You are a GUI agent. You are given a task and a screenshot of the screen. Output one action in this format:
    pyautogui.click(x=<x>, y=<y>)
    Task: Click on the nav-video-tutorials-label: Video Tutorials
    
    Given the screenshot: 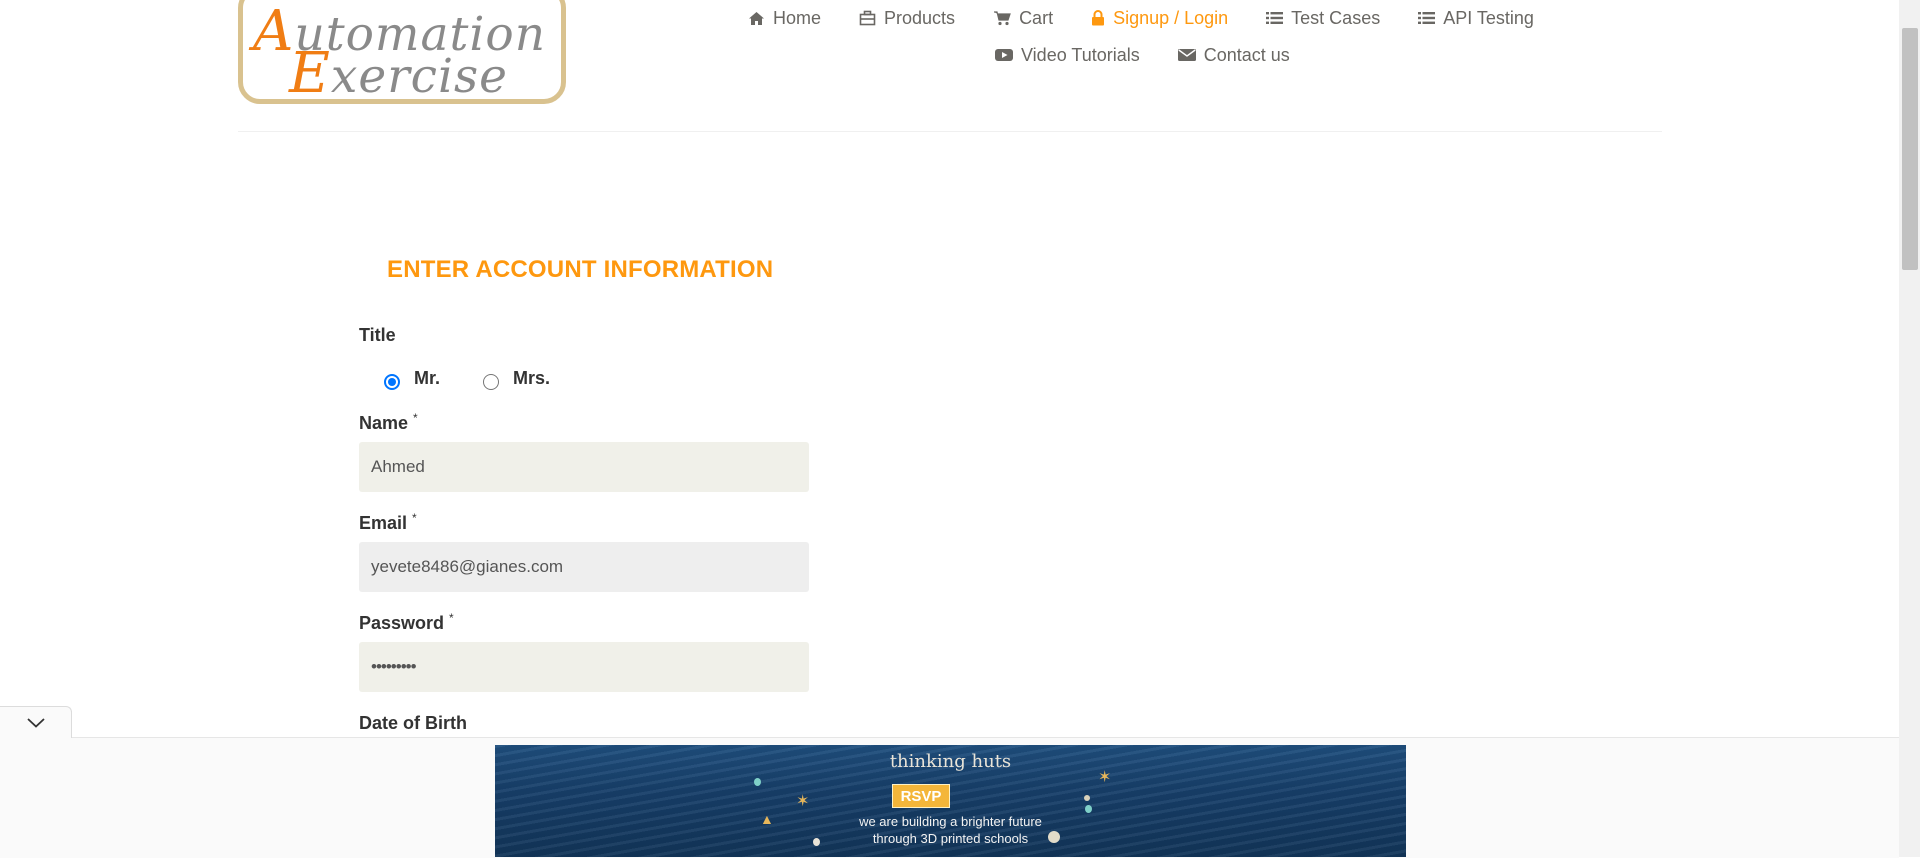 What is the action you would take?
    pyautogui.click(x=1080, y=54)
    